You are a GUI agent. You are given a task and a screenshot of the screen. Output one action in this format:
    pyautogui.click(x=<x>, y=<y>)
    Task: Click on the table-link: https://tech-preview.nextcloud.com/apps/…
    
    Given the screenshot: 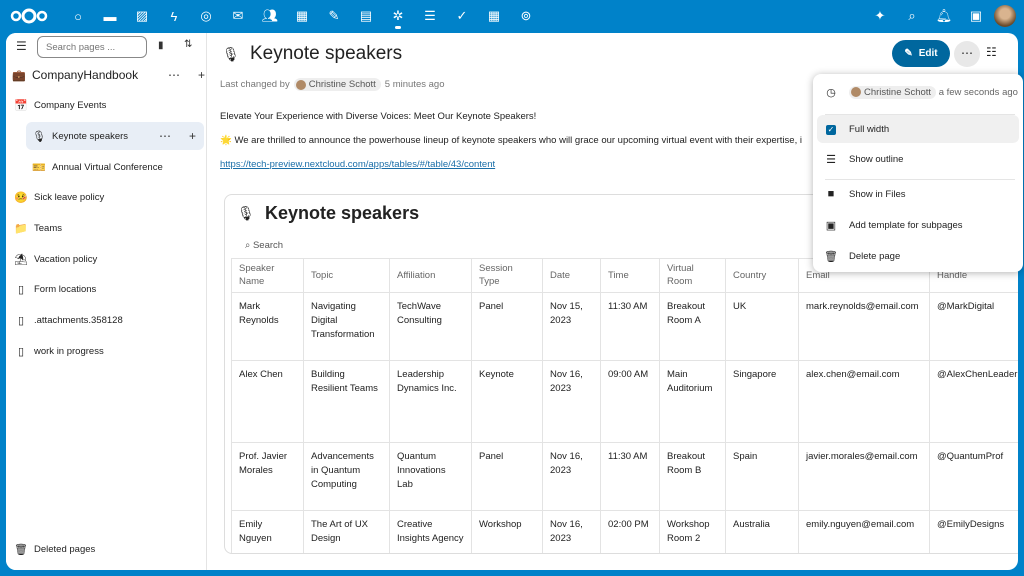 What is the action you would take?
    pyautogui.click(x=357, y=164)
    